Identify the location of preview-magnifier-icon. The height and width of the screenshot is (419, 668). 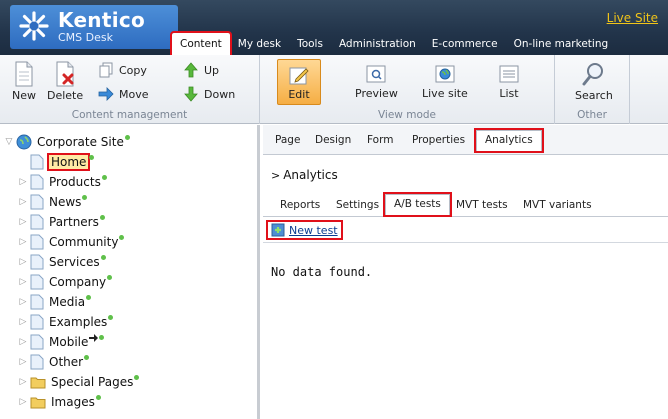
(376, 74).